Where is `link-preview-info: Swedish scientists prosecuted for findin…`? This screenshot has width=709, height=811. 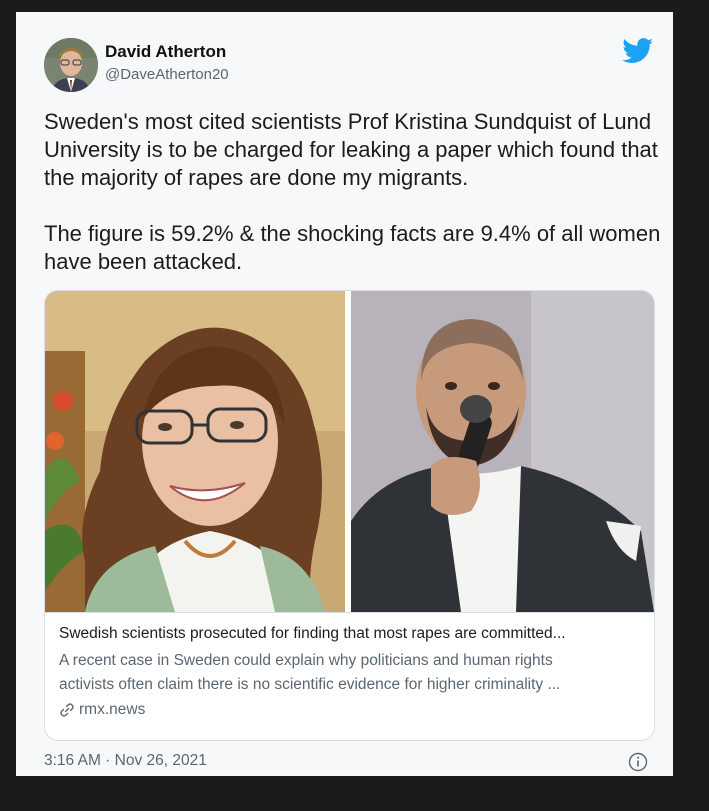
link-preview-info: Swedish scientists prosecuted for findin… is located at coordinates (349, 676).